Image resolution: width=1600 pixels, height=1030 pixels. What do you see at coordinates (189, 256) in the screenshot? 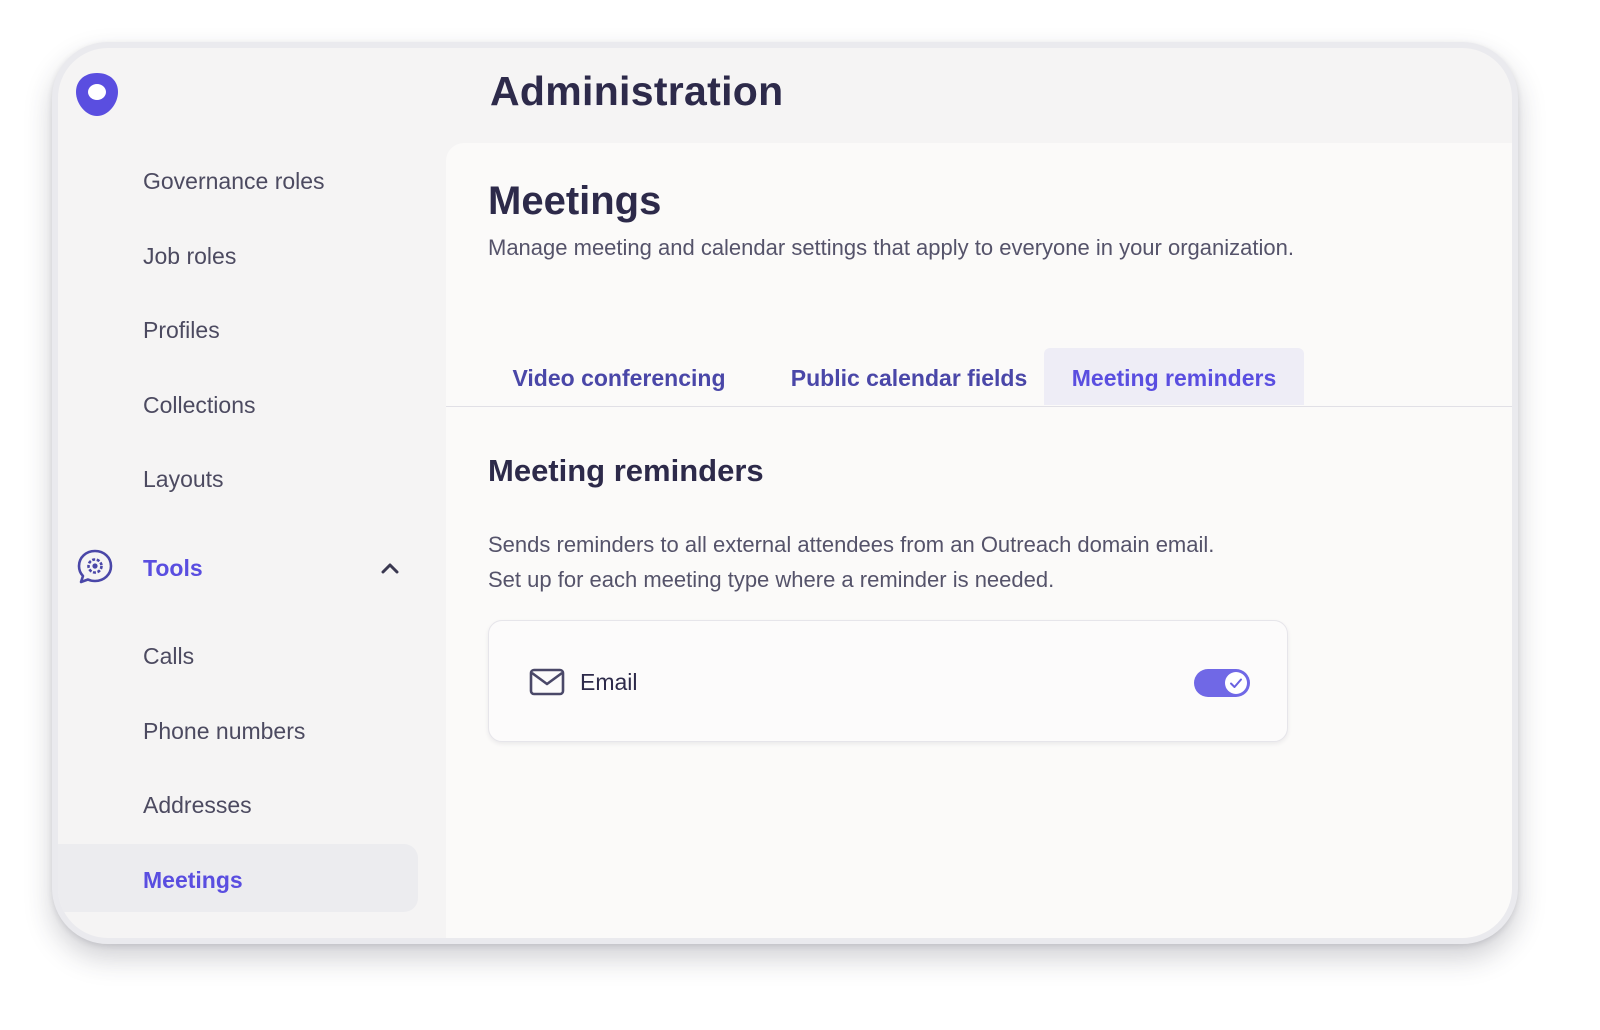
I see `sidebar-item-job-roles: Job roles` at bounding box center [189, 256].